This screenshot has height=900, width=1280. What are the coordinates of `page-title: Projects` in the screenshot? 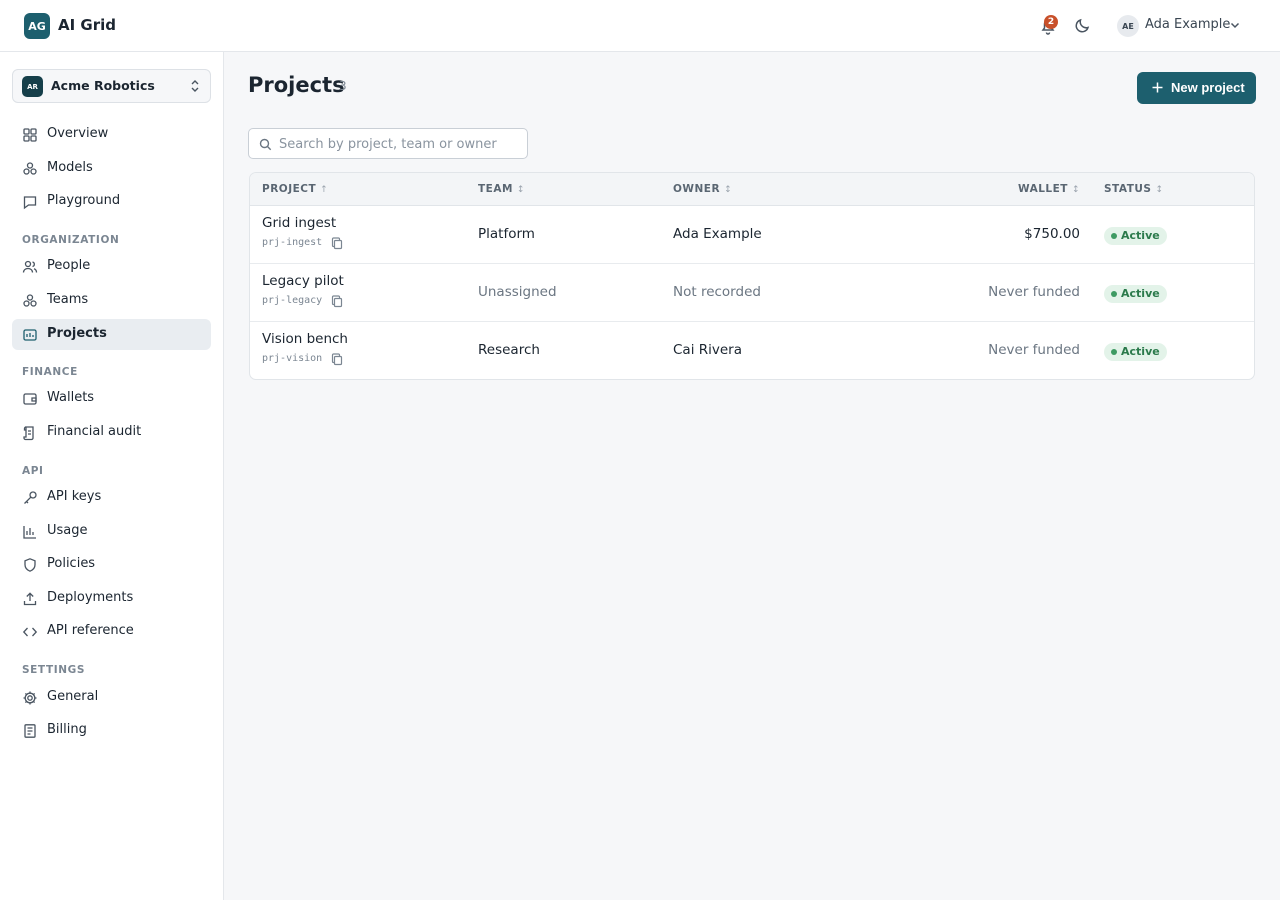 It's located at (296, 85).